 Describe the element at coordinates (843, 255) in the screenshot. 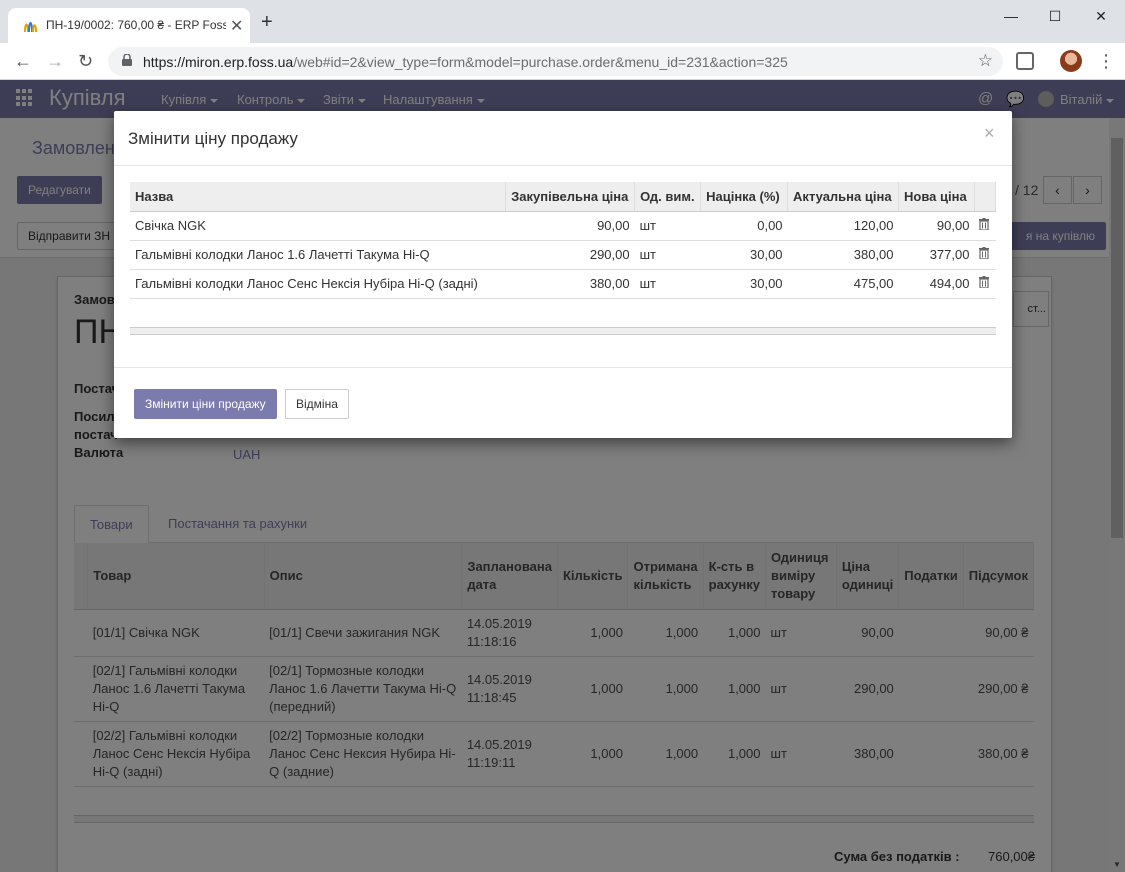

I see `price-current: 380,00` at that location.